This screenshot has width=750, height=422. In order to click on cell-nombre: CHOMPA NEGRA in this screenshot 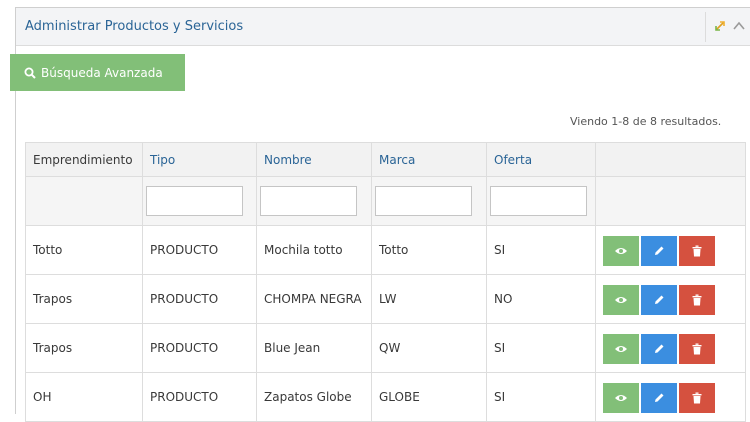, I will do `click(314, 299)`.